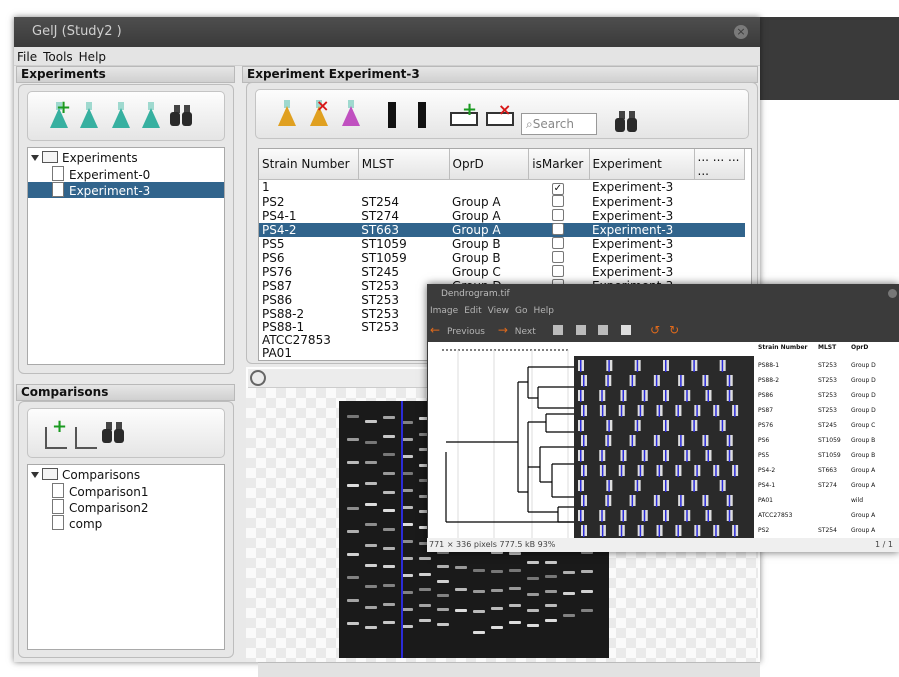 Image resolution: width=899 pixels, height=677 pixels. Describe the element at coordinates (309, 164) in the screenshot. I see `column-header: Strain Number` at that location.